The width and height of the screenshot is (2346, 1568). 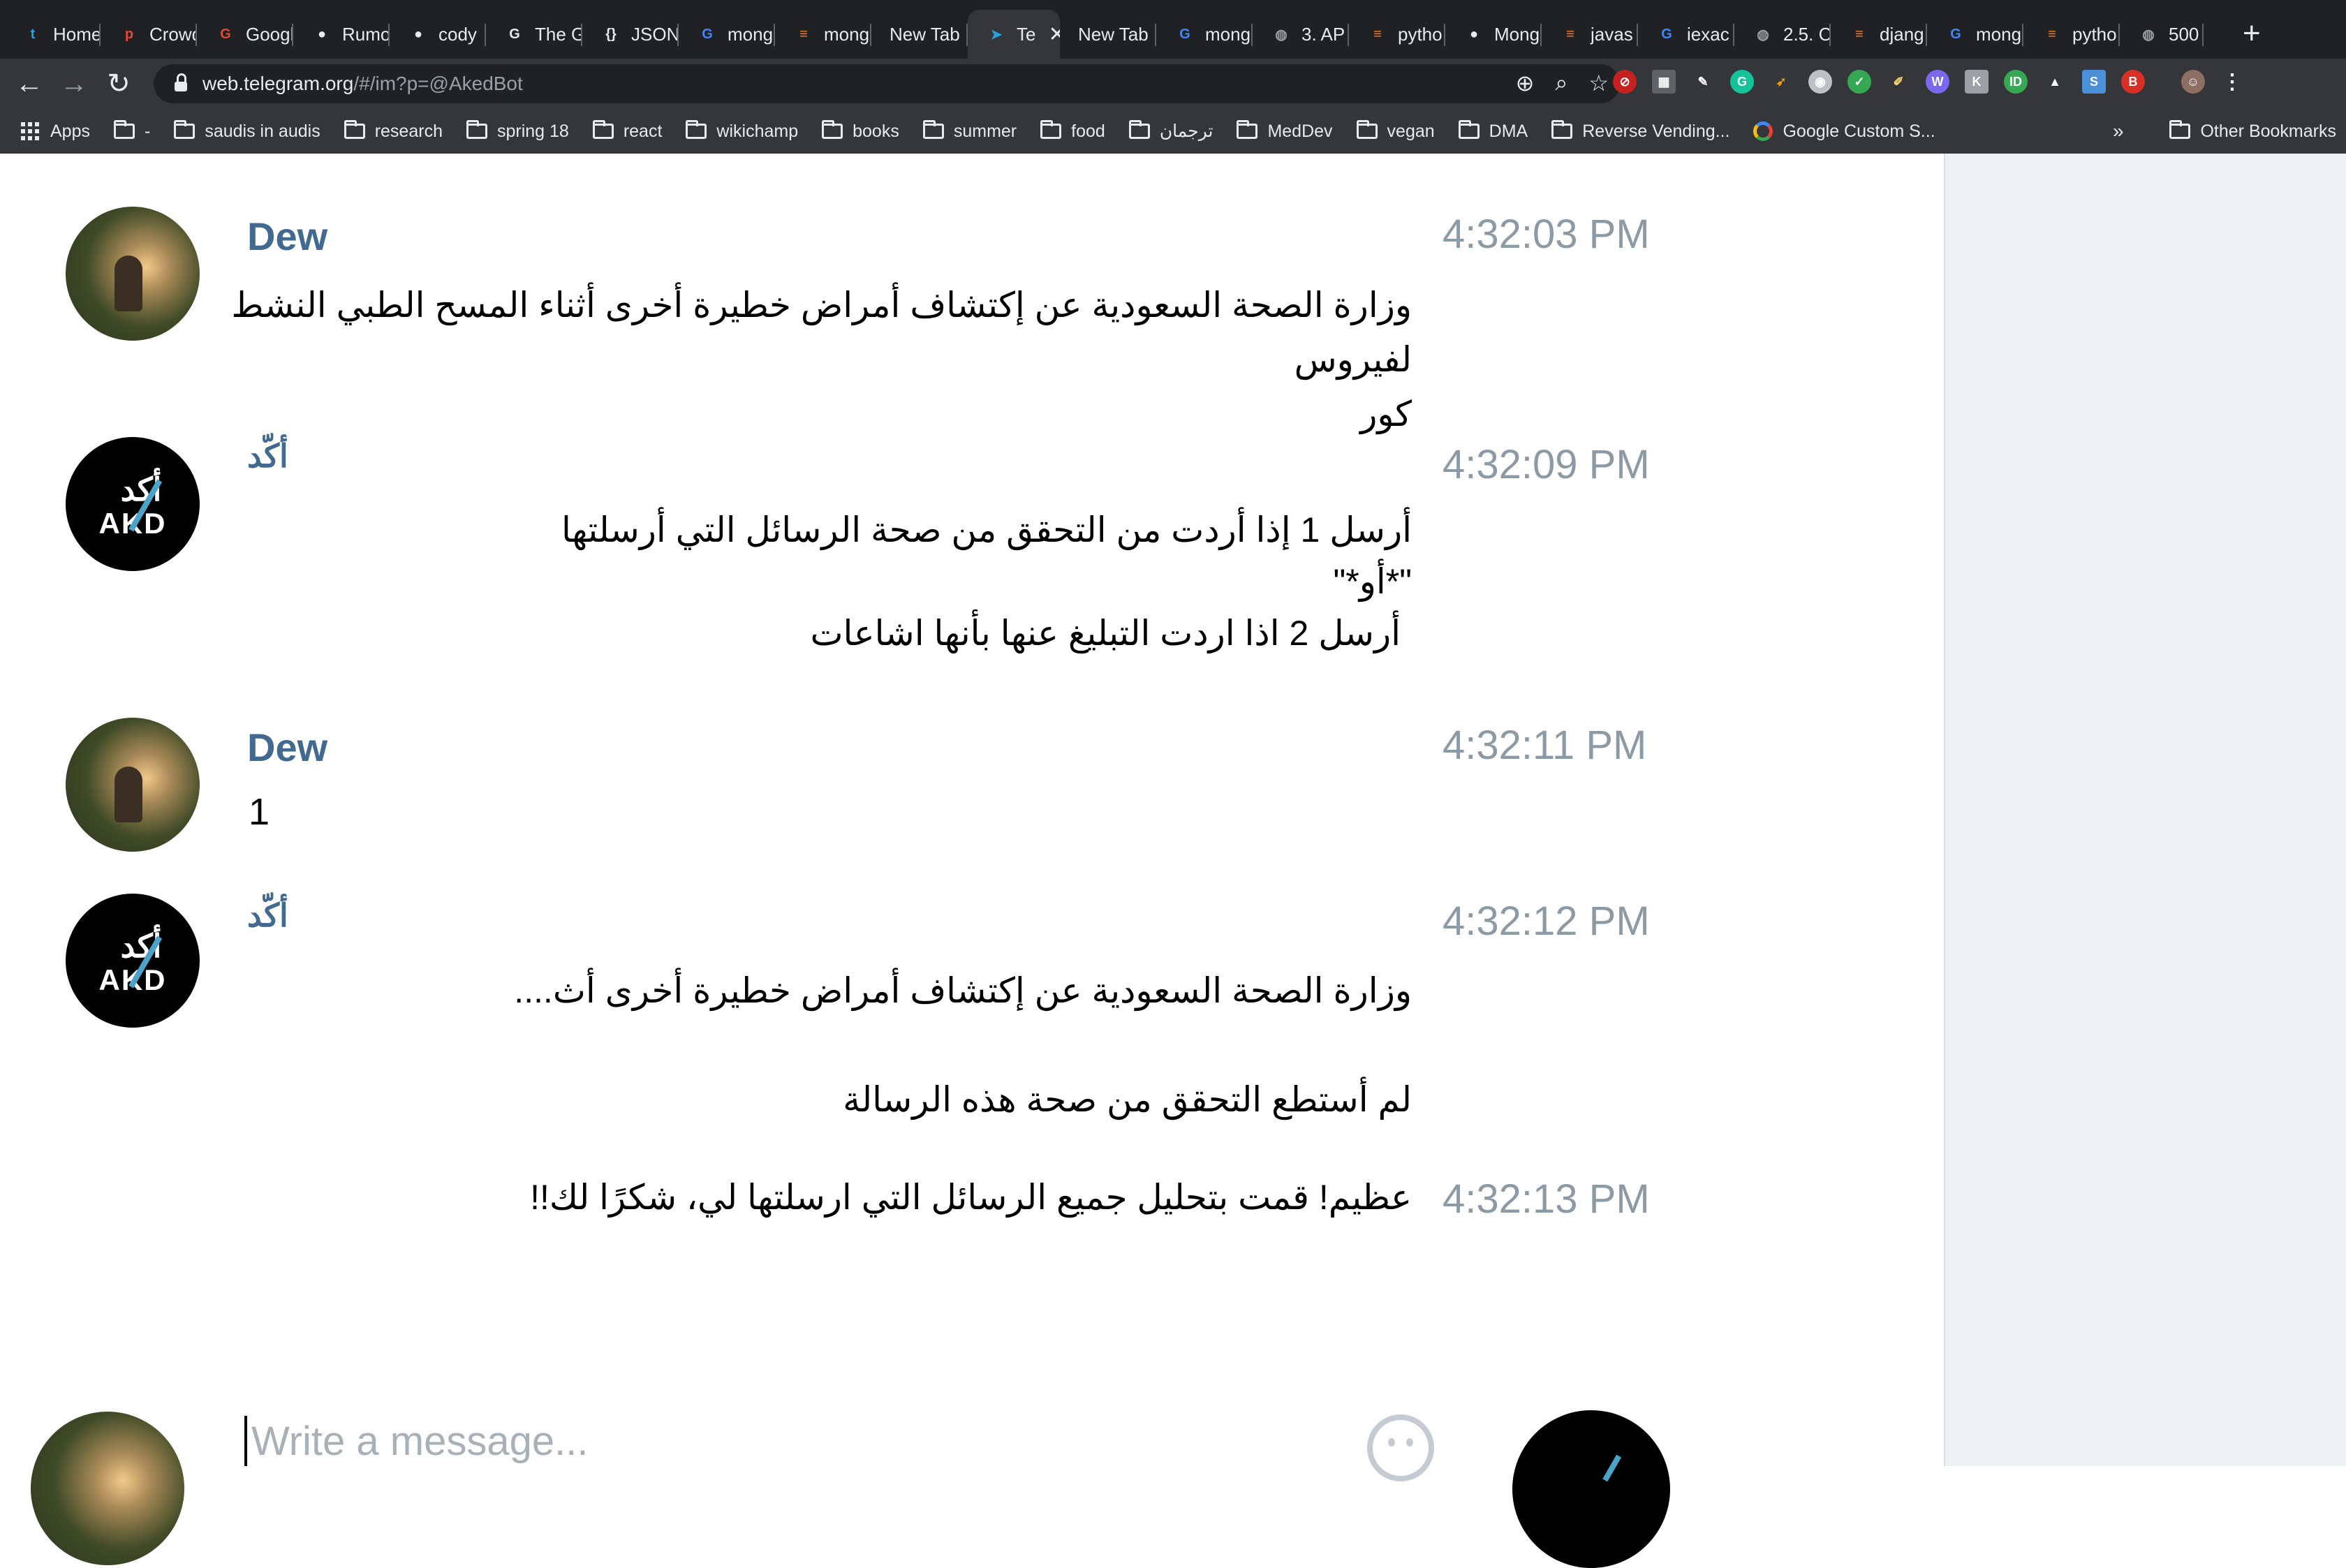 What do you see at coordinates (2055, 82) in the screenshot?
I see `drive-icon: ▲` at bounding box center [2055, 82].